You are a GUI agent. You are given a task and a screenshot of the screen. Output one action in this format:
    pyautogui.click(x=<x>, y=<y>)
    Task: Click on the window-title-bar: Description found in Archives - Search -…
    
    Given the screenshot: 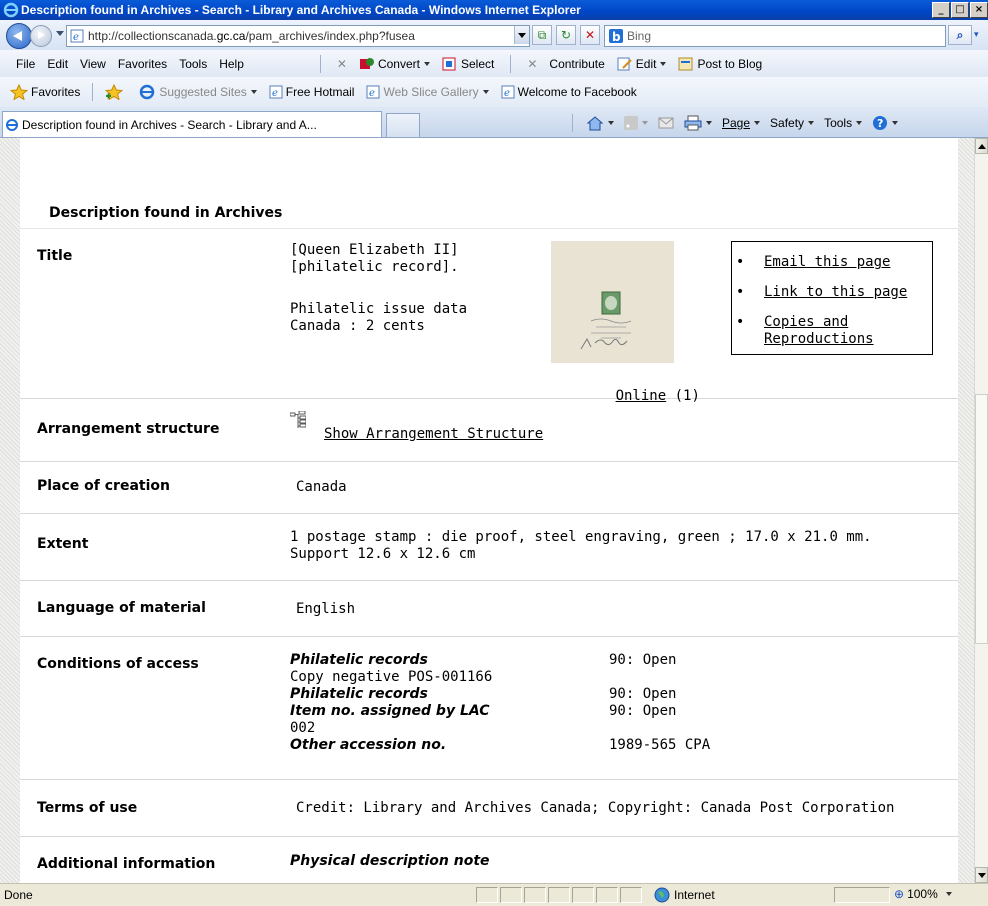 What is the action you would take?
    pyautogui.click(x=494, y=10)
    